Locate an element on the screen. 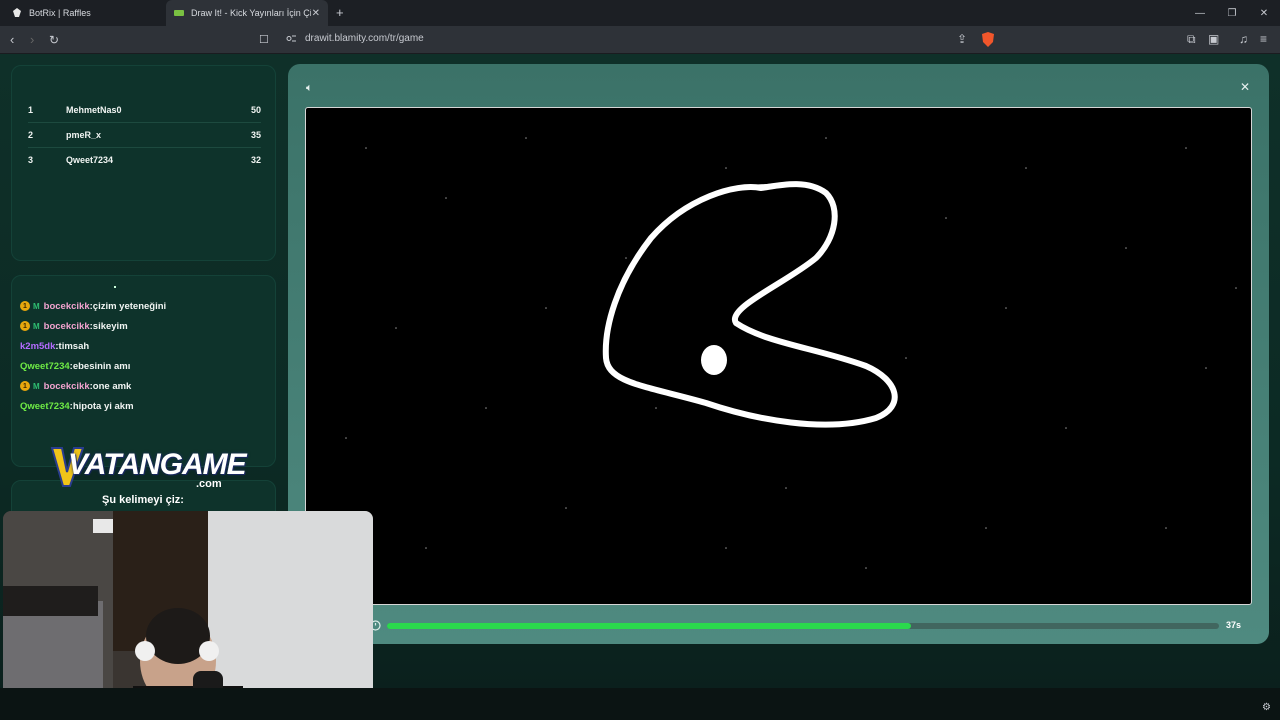  chat-text: :timsah is located at coordinates (72, 346).